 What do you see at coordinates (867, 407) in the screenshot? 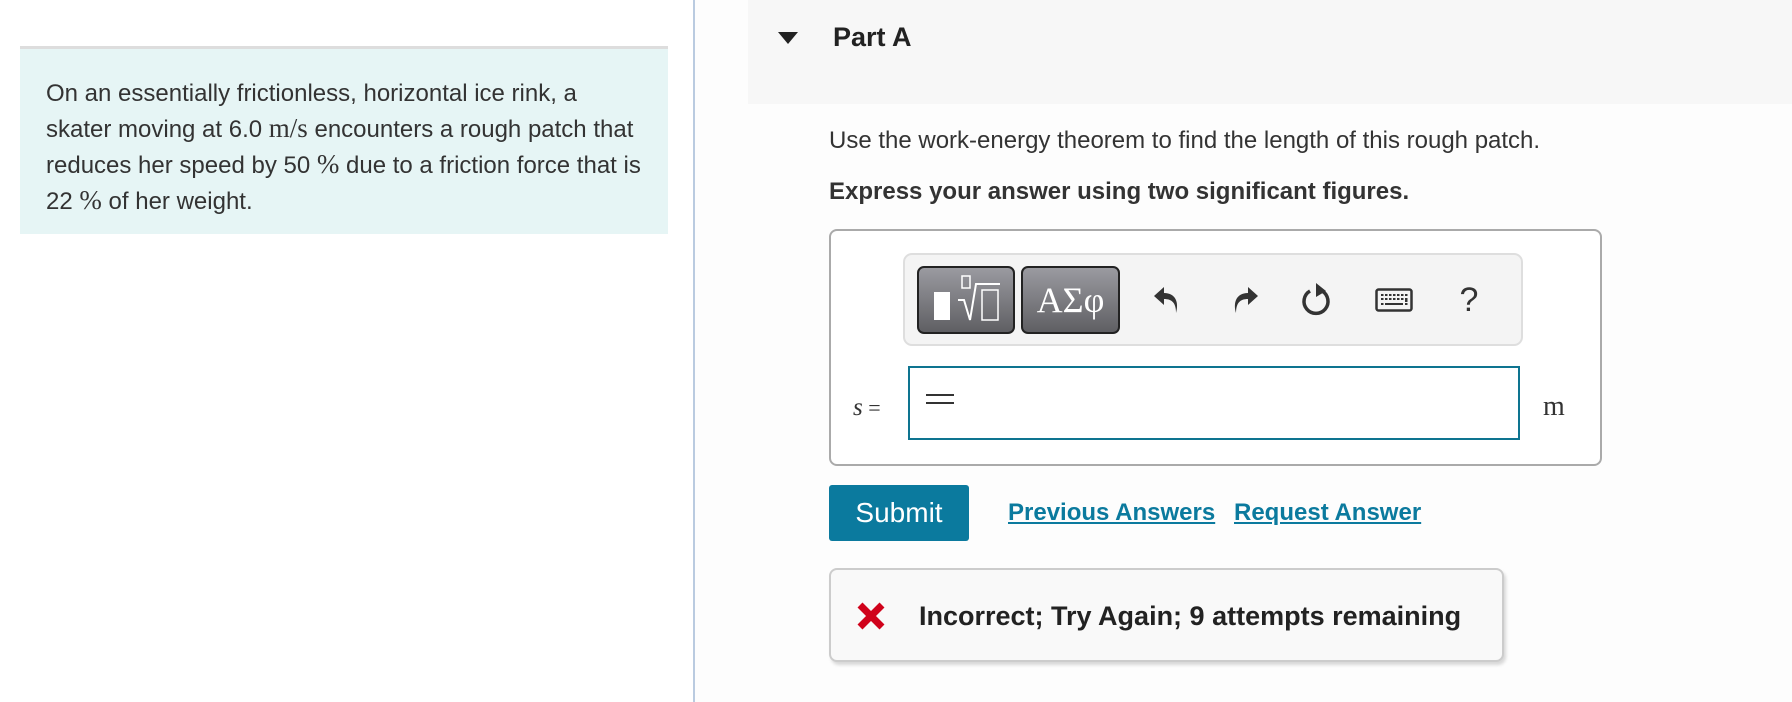
I see `answer-variable-label: s =` at bounding box center [867, 407].